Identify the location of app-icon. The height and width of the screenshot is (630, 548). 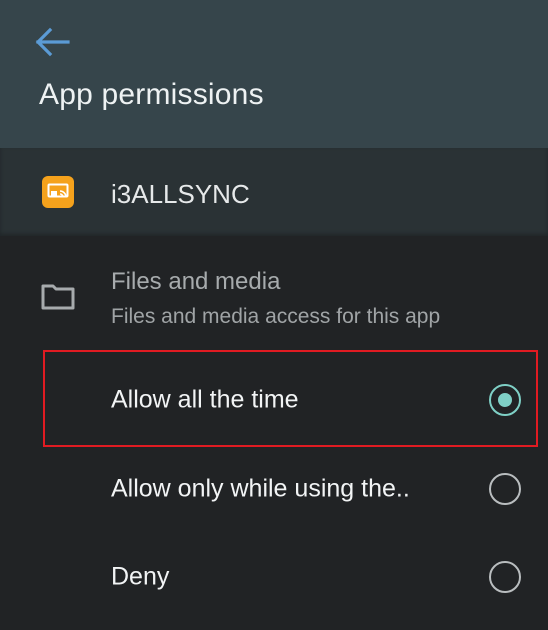
(58, 192).